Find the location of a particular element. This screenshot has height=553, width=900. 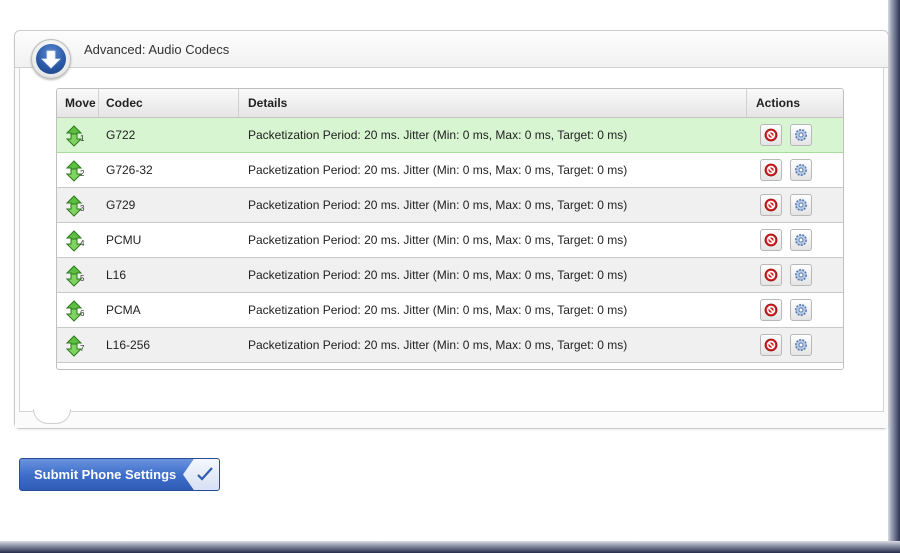

row-order-index: 3 is located at coordinates (82, 208).